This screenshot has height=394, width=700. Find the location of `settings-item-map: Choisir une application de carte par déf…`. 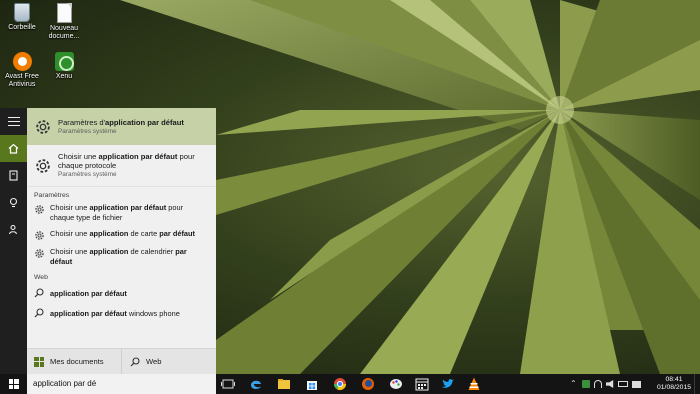

settings-item-map: Choisir une application de carte par déf… is located at coordinates (121, 235).